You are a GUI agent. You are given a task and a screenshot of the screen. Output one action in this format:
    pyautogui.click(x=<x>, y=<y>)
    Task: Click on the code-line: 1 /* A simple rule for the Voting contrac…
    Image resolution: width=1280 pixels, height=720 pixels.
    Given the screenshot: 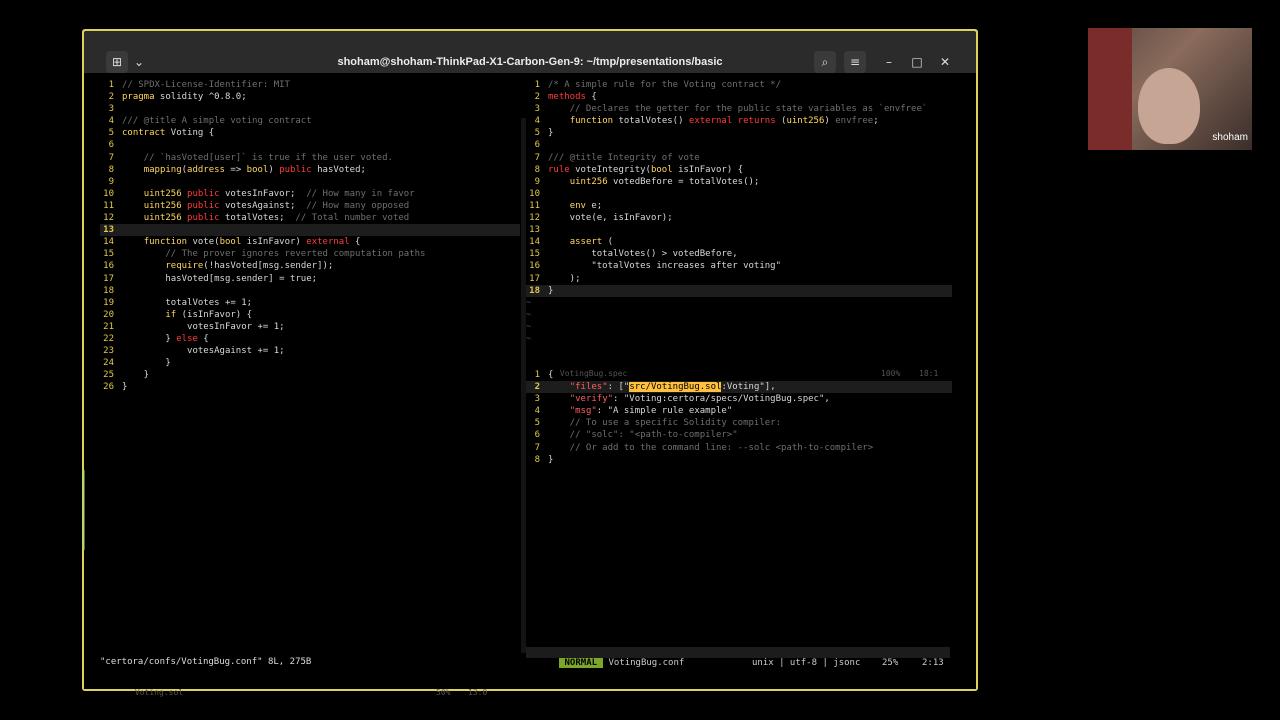 What is the action you would take?
    pyautogui.click(x=739, y=85)
    